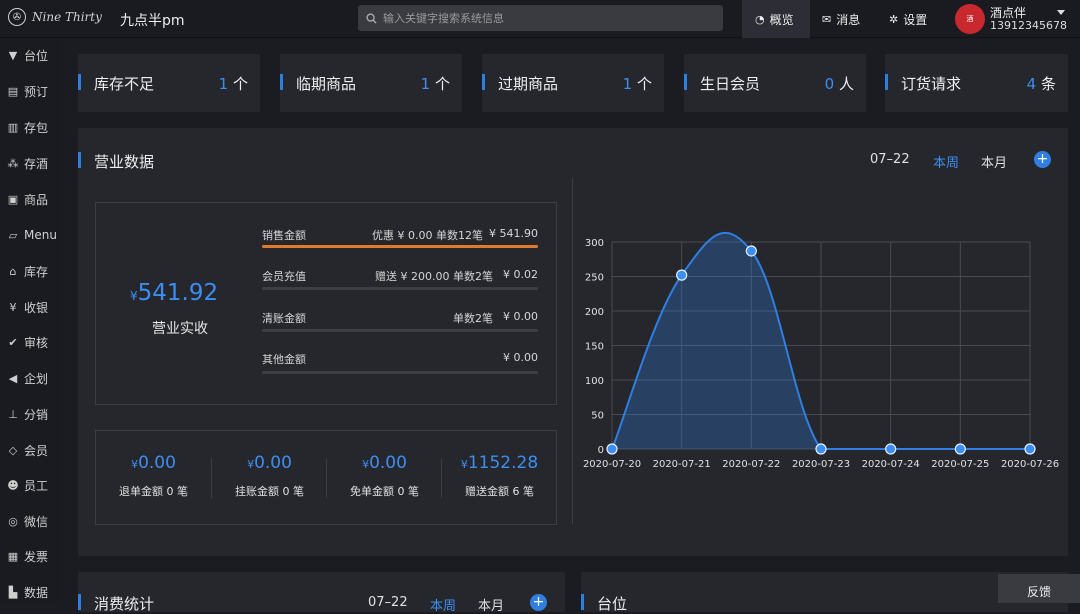 The height and width of the screenshot is (614, 1080). Describe the element at coordinates (751, 464) in the screenshot. I see `x-tick-label: 2020-07-22` at that location.